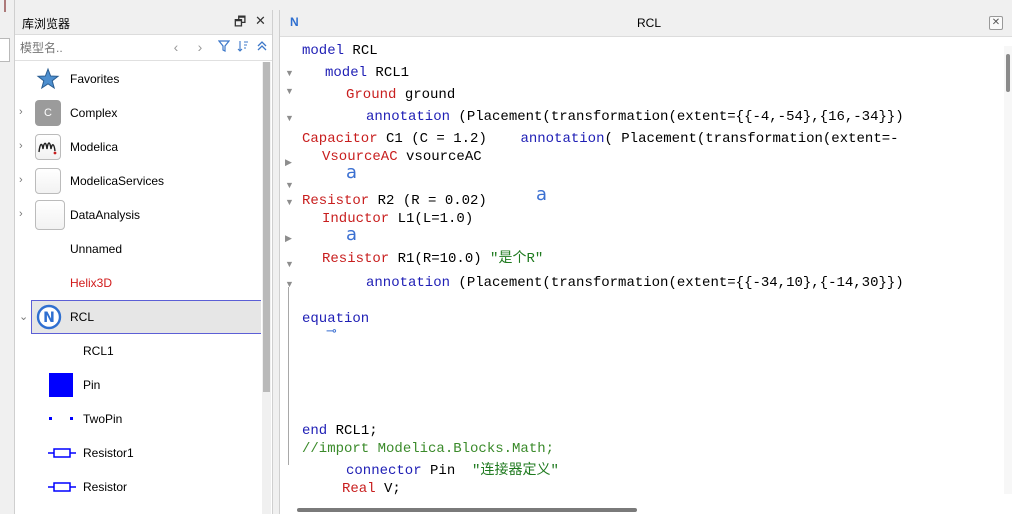  Describe the element at coordinates (243, 47) in the screenshot. I see `sort-icon` at that location.